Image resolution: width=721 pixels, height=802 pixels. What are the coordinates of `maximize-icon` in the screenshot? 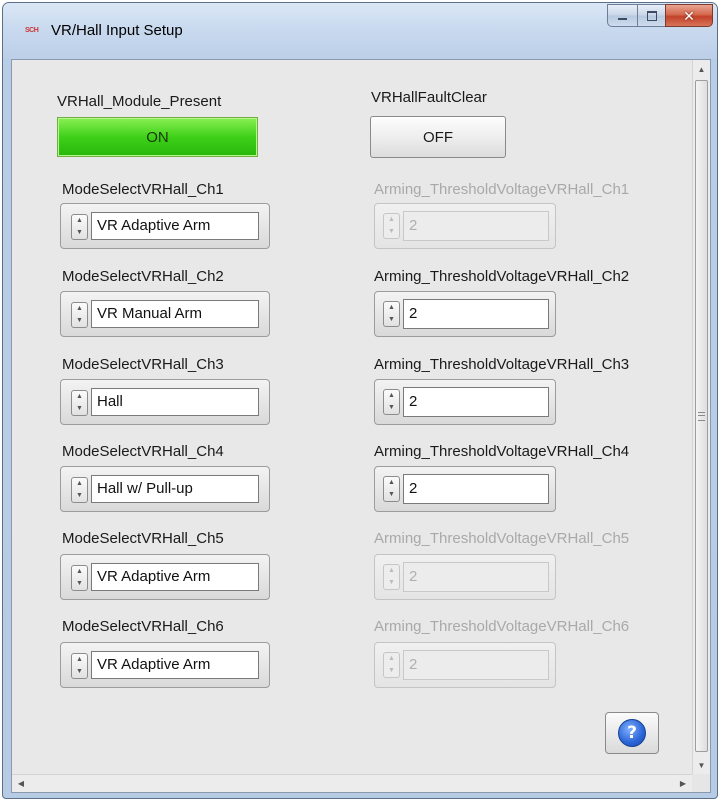 It's located at (651, 15).